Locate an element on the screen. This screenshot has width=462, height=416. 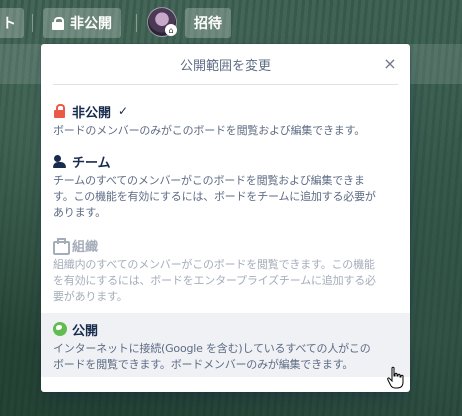
option-description-line: 組織内のすべてのメンバーがこのボードを閲覧できます。この機能 is located at coordinates (214, 264).